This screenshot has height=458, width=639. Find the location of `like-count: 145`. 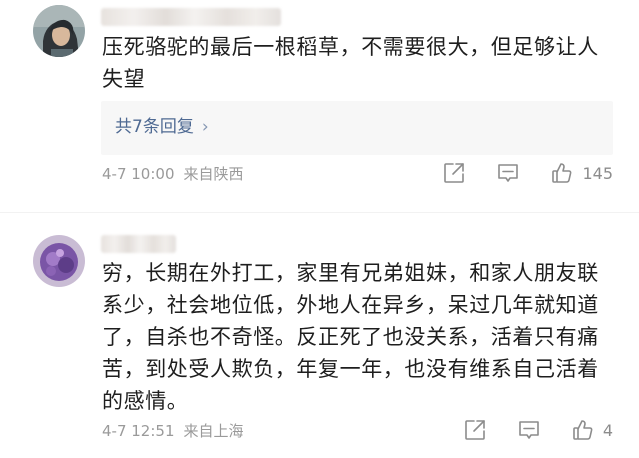

like-count: 145 is located at coordinates (597, 173).